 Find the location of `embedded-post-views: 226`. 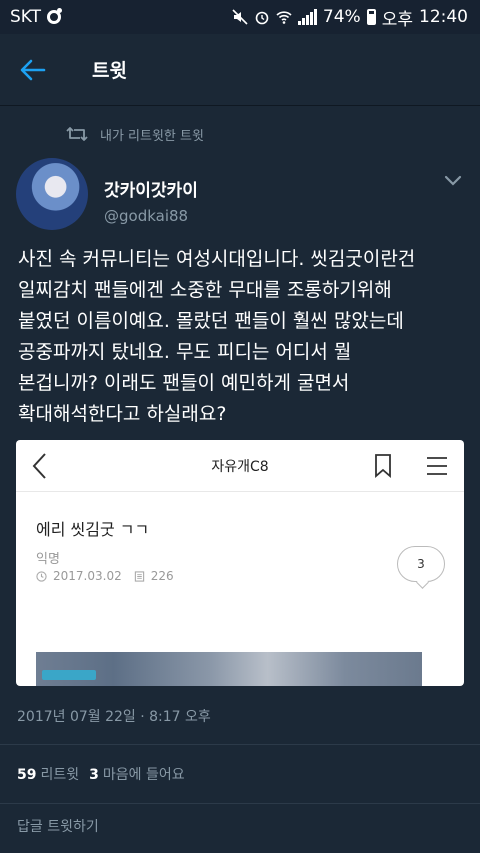

embedded-post-views: 226 is located at coordinates (162, 576).